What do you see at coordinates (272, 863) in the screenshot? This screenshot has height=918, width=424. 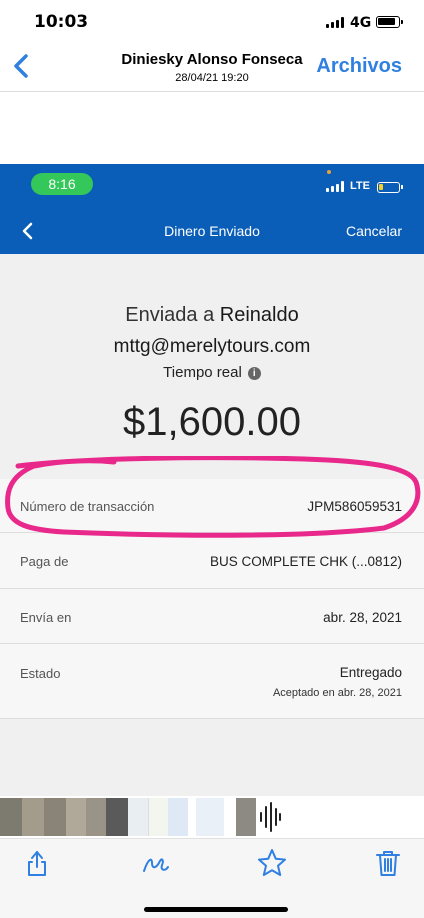 I see `star-icon` at bounding box center [272, 863].